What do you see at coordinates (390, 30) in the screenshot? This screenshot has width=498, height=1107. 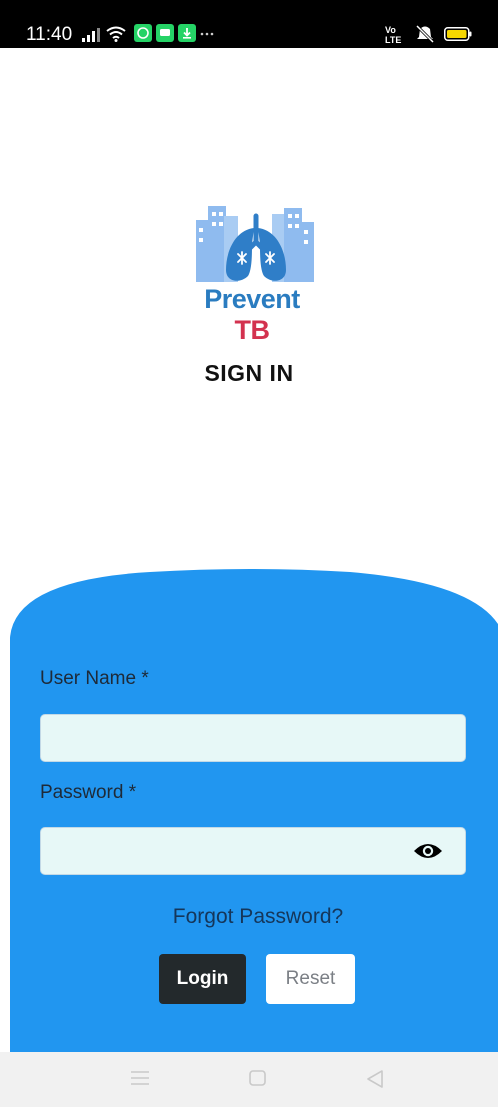 I see `svg-text: Vo` at bounding box center [390, 30].